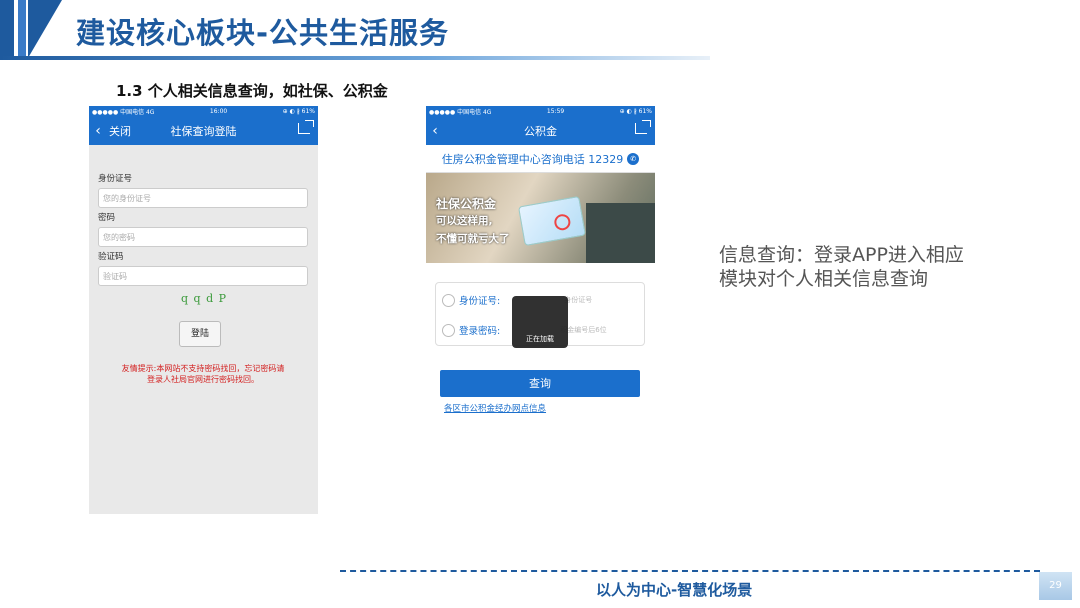  What do you see at coordinates (633, 158) in the screenshot?
I see `phone-icon: ✆` at bounding box center [633, 158].